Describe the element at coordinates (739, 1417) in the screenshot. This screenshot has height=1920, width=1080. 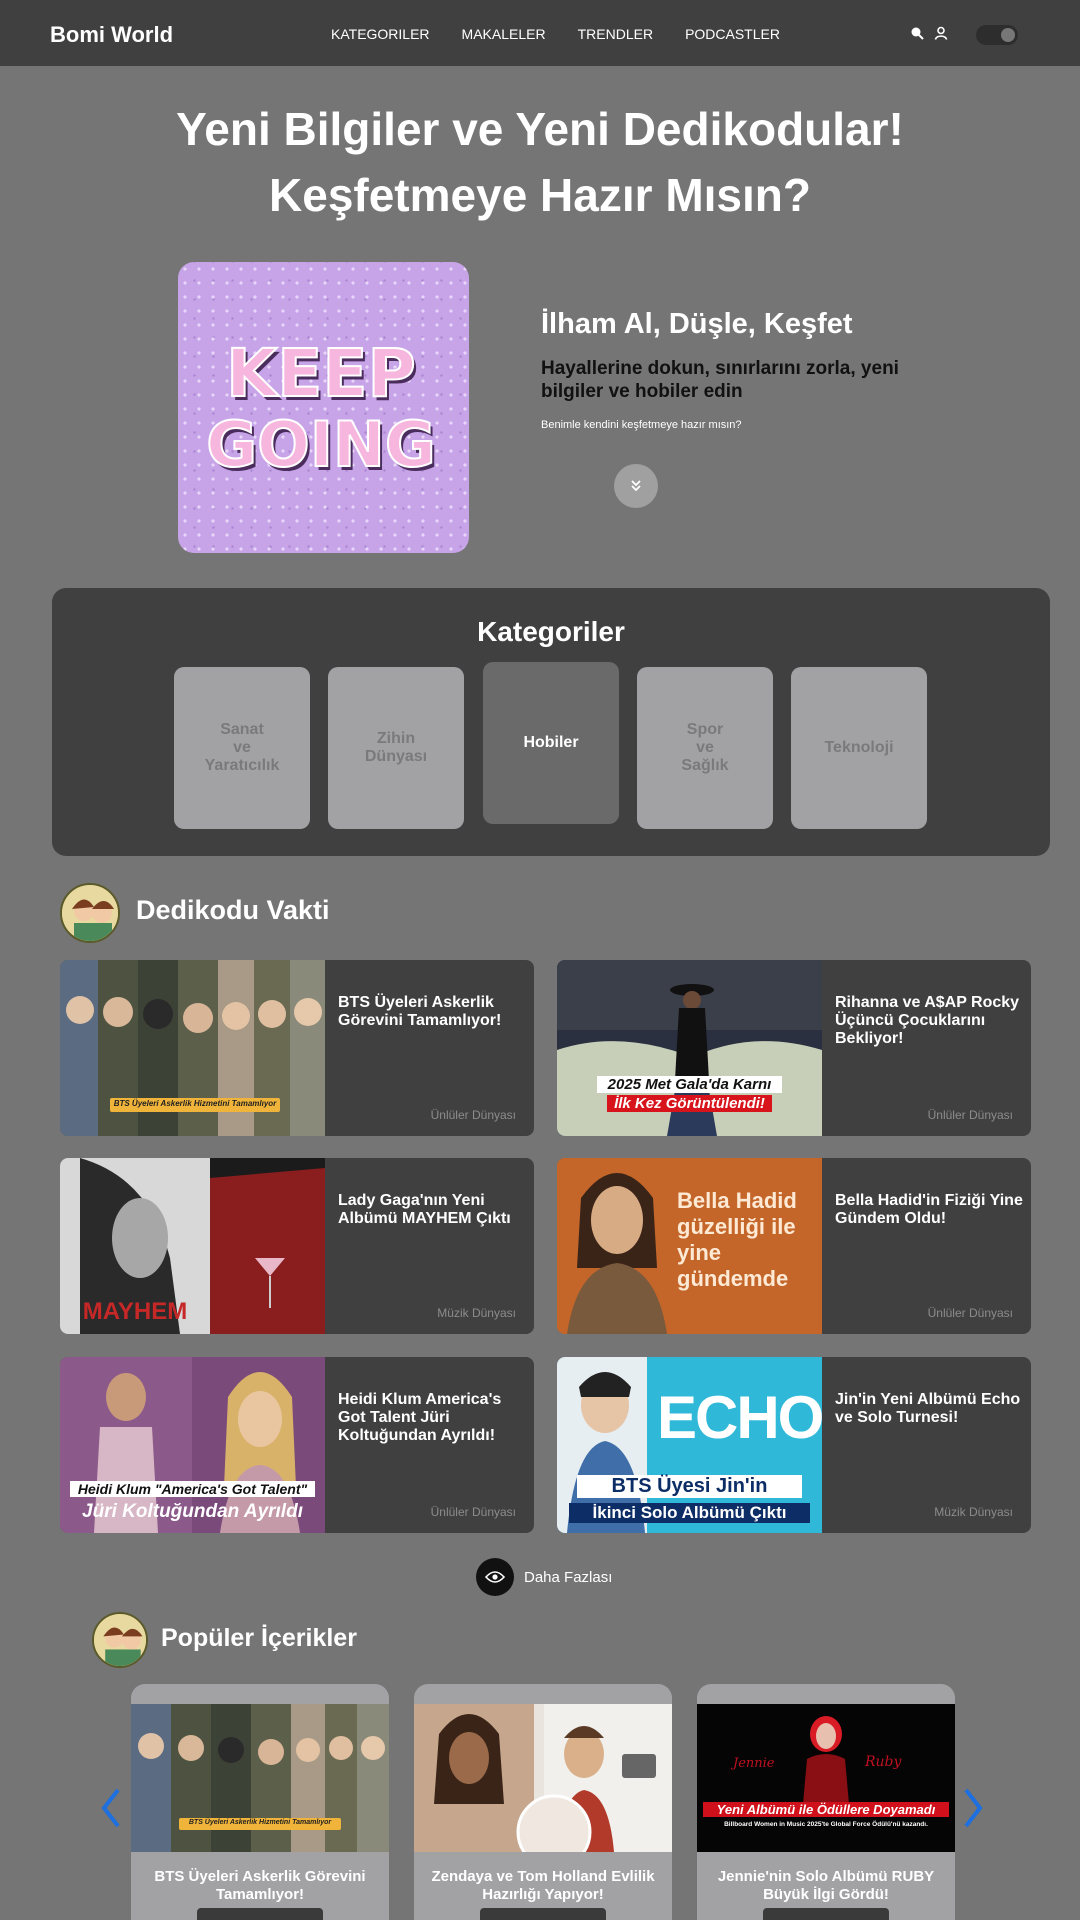
I see `echo-logo: ECHO` at that location.